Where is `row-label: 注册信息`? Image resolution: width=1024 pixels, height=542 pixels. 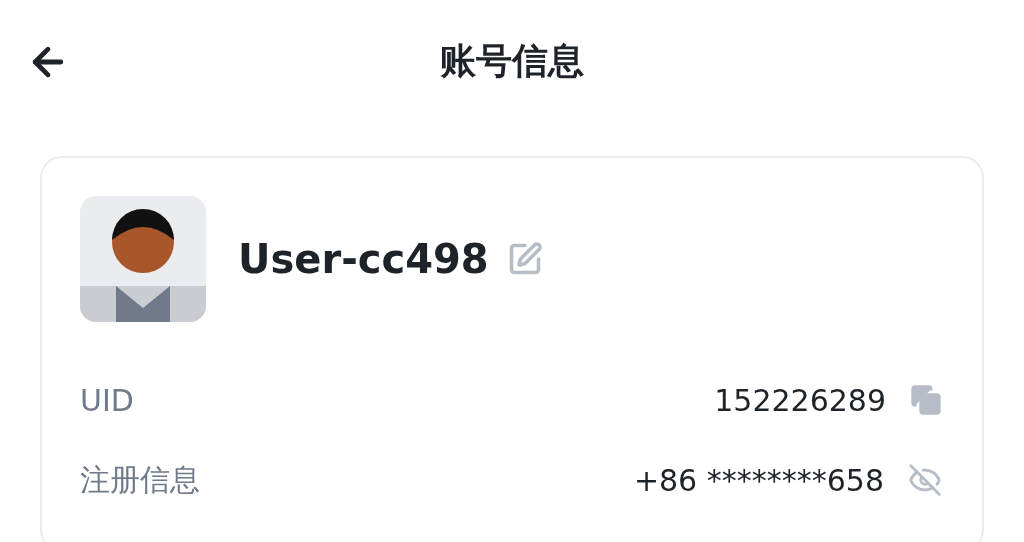
row-label: 注册信息 is located at coordinates (140, 479).